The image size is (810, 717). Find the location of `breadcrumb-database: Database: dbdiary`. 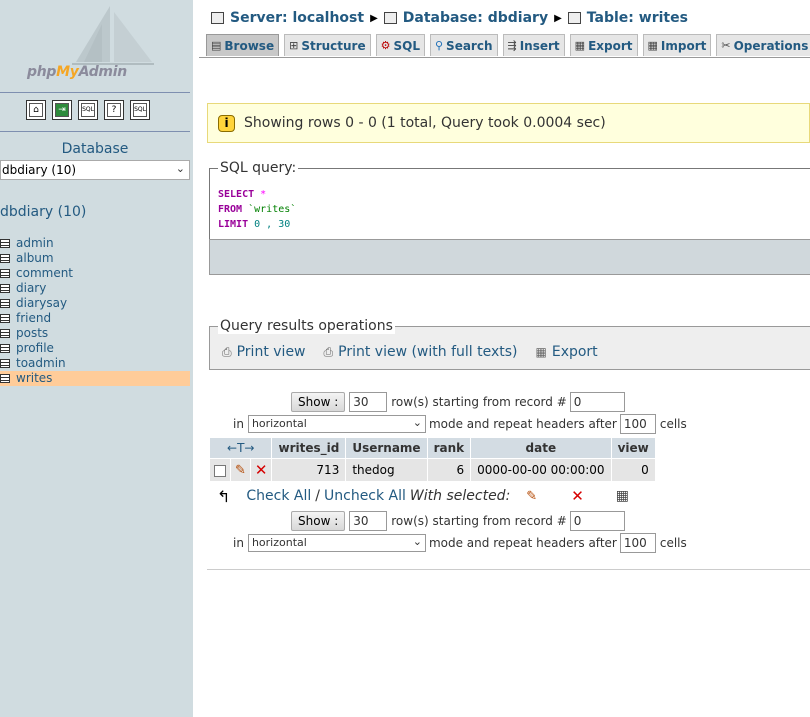

breadcrumb-database: Database: dbdiary is located at coordinates (475, 18).